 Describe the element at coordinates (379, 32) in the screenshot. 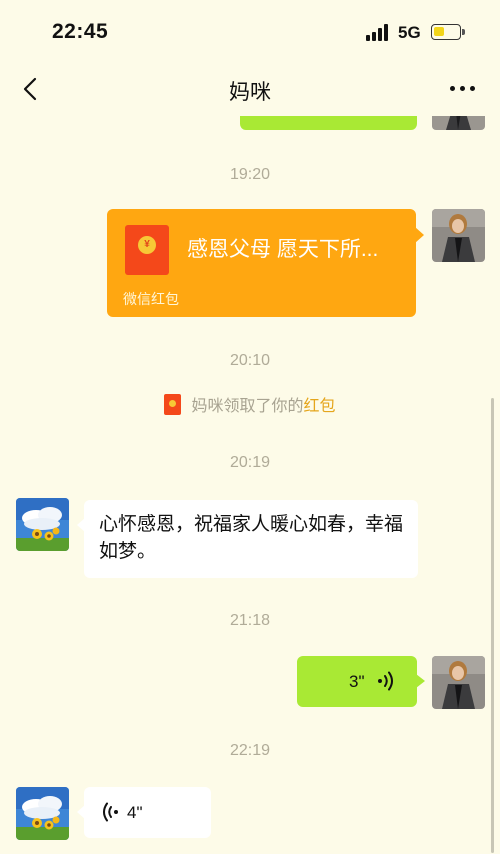

I see `signal-icon` at that location.